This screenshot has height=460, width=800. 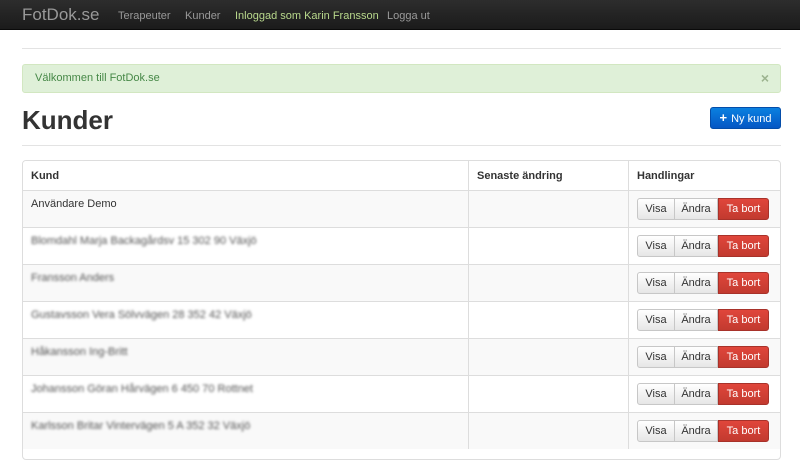 What do you see at coordinates (246, 209) in the screenshot?
I see `cell-kund: Användare Demo` at bounding box center [246, 209].